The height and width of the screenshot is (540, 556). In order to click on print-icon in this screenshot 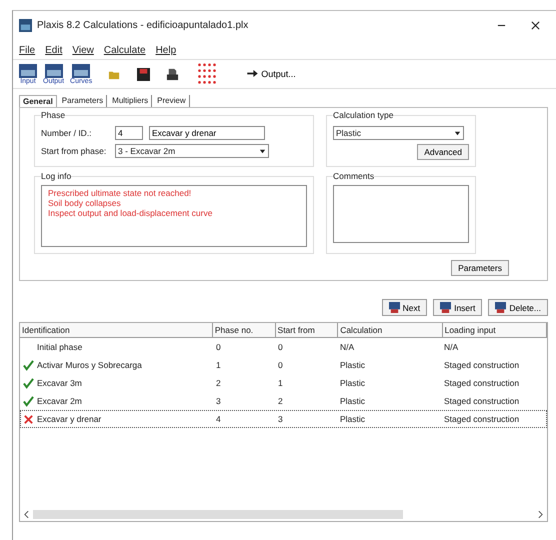, I will do `click(173, 74)`.